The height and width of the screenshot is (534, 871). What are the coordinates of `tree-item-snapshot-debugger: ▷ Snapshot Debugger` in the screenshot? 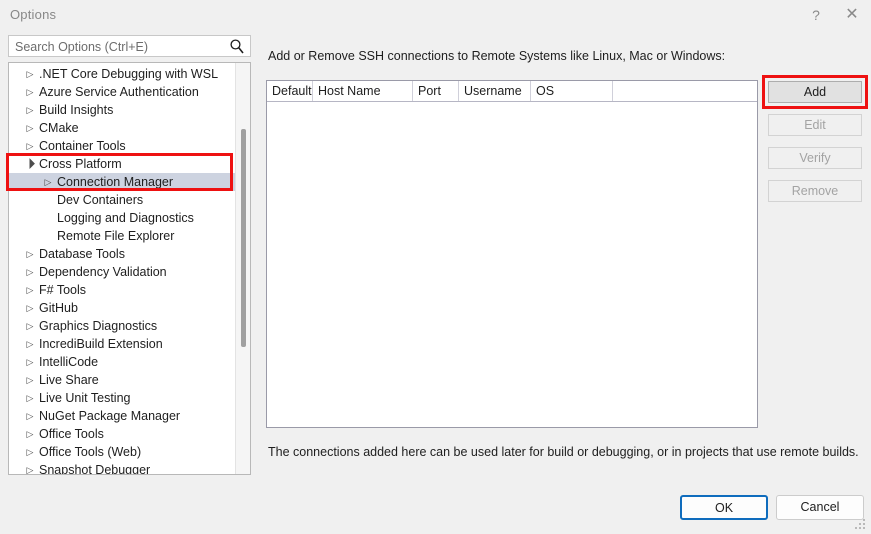 It's located at (122, 468).